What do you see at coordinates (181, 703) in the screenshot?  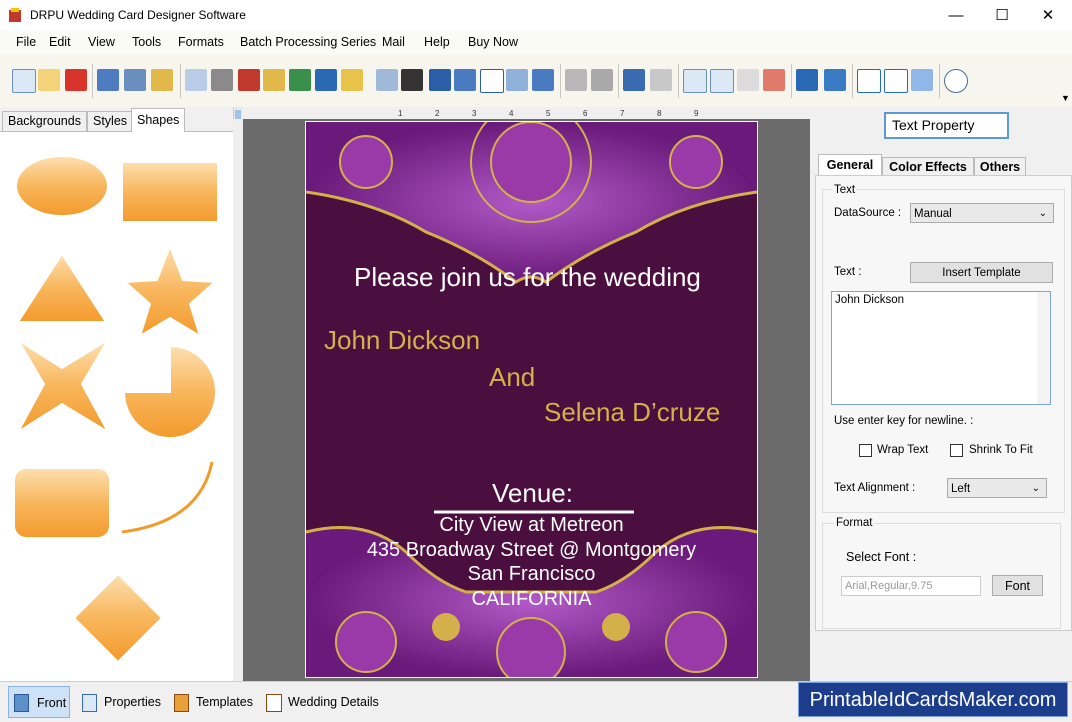 I see `templates-icon` at bounding box center [181, 703].